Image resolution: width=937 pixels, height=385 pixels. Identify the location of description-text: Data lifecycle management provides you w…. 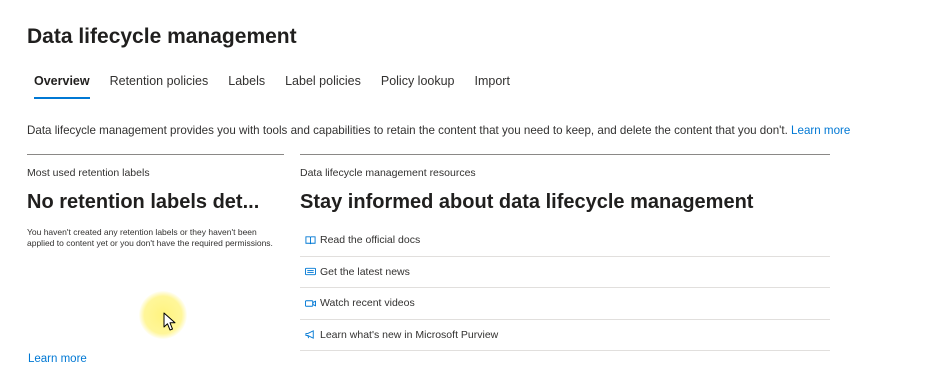
(407, 130).